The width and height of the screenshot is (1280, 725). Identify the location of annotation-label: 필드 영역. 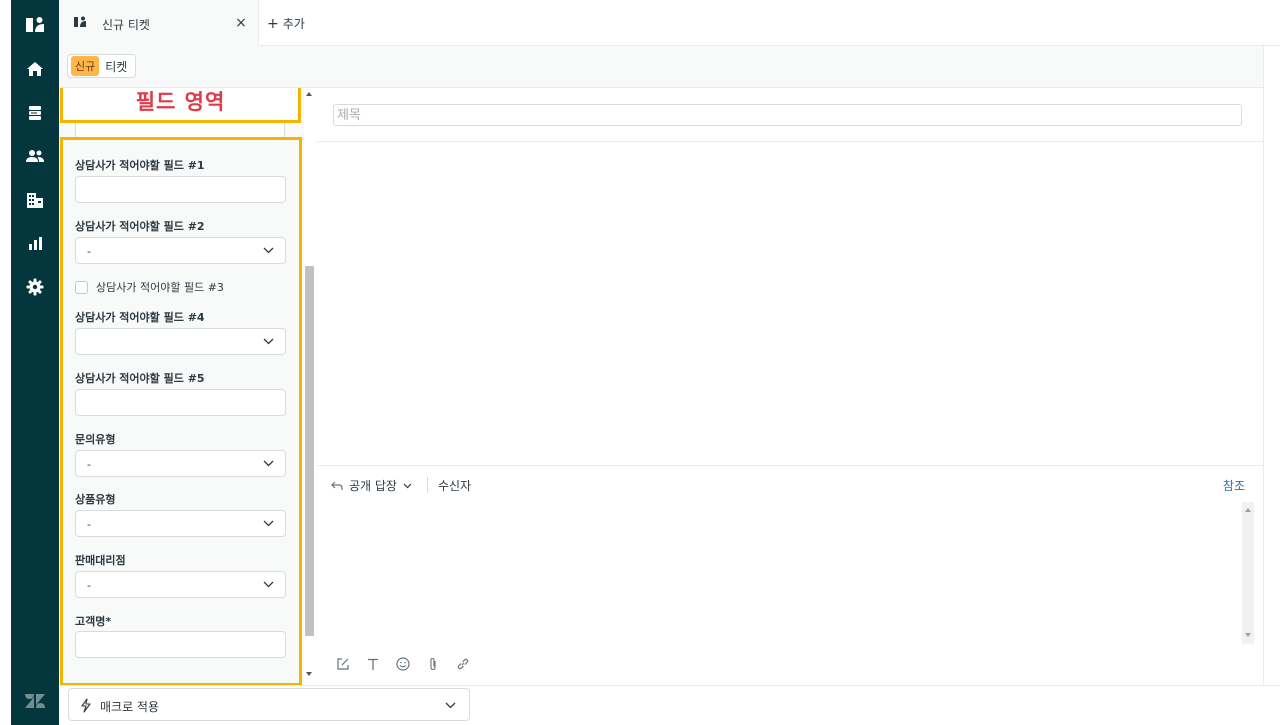
(180, 105).